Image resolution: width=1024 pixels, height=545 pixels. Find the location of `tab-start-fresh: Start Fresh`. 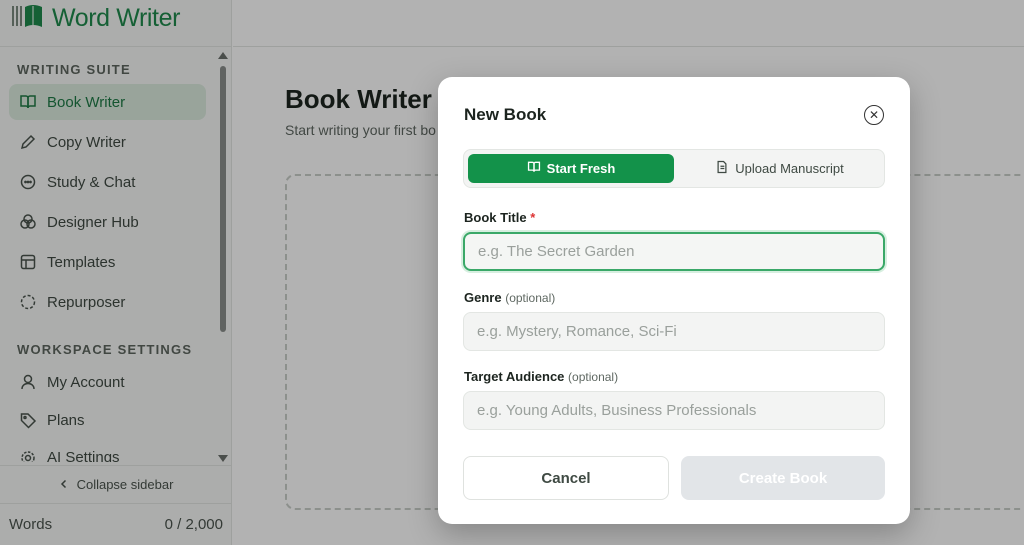

tab-start-fresh: Start Fresh is located at coordinates (571, 168).